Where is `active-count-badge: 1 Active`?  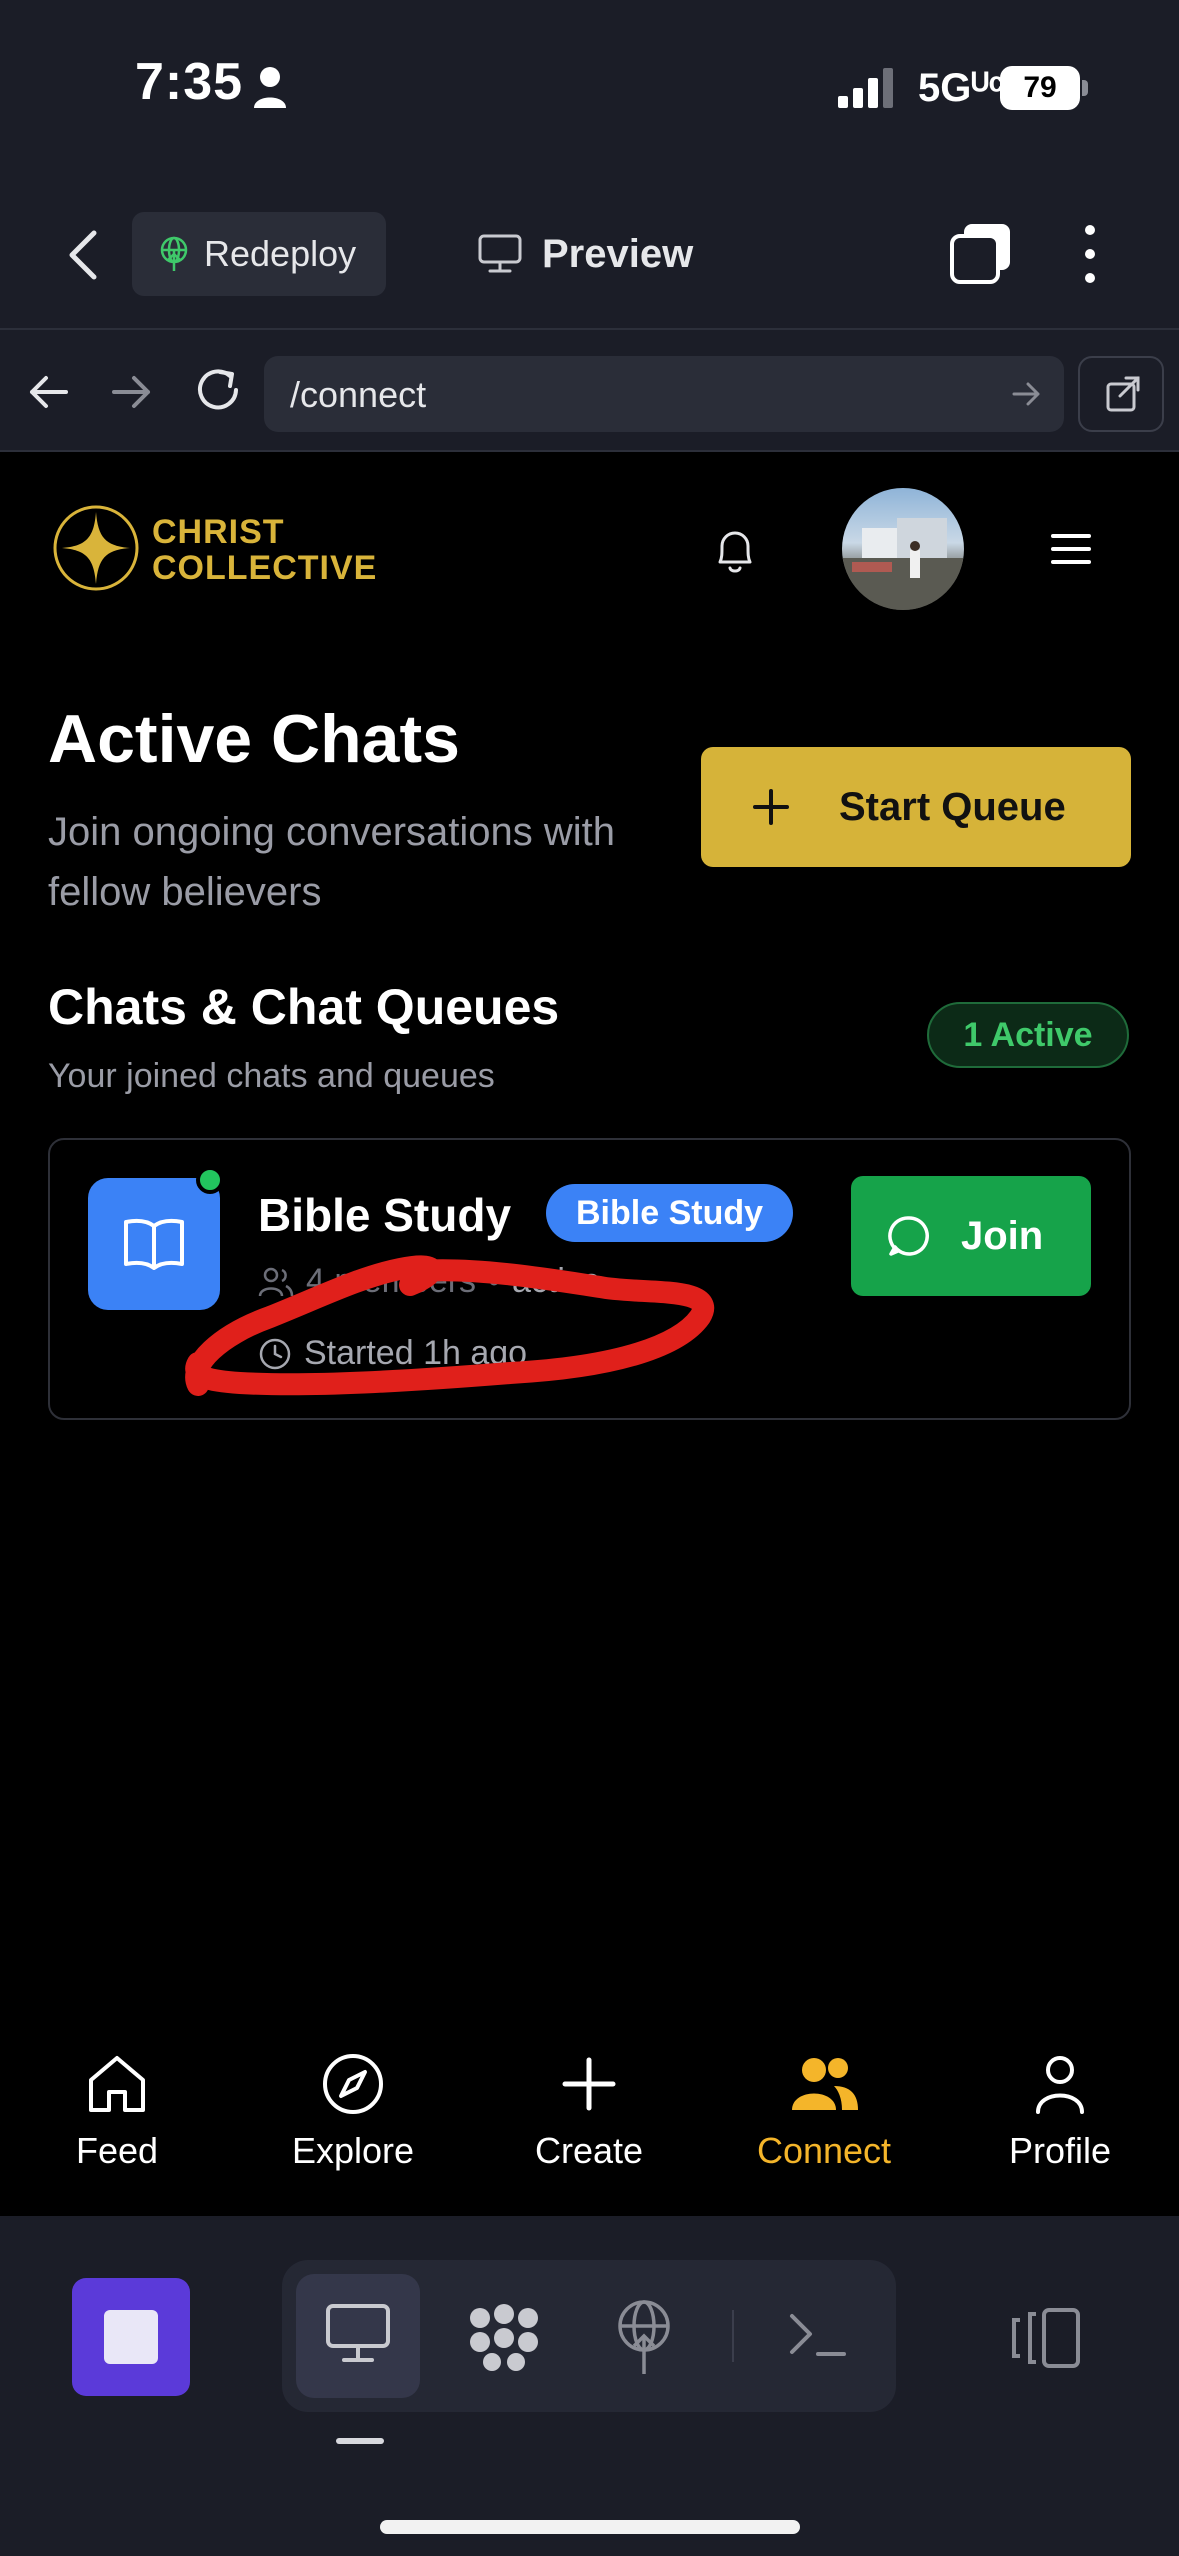
active-count-badge: 1 Active is located at coordinates (1028, 1035).